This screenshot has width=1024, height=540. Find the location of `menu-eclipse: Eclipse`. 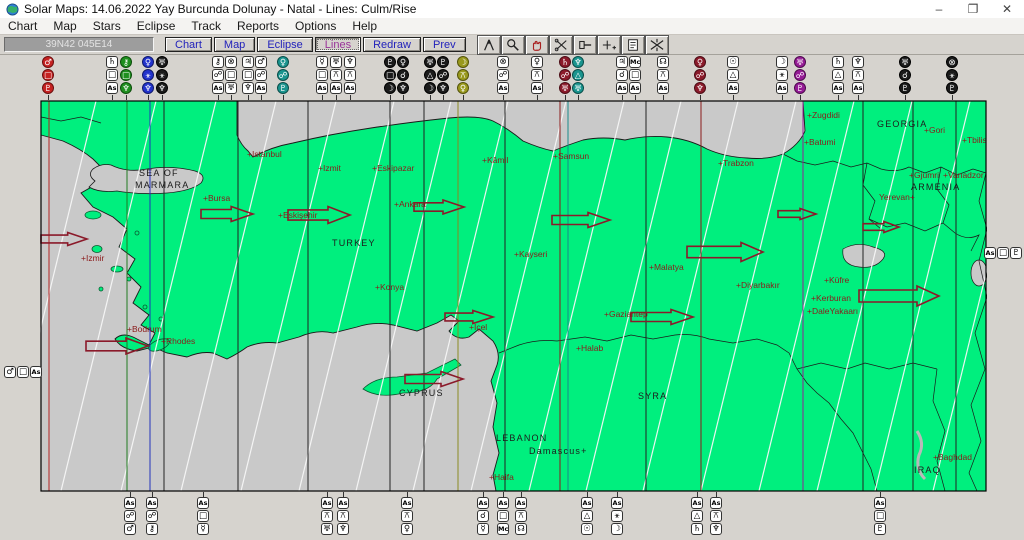

menu-eclipse: Eclipse is located at coordinates (156, 26).